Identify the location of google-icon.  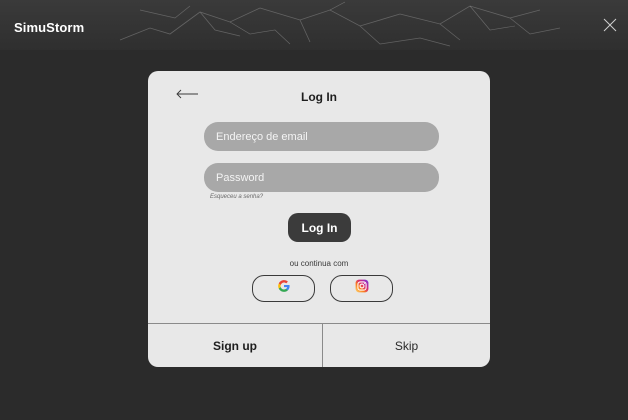
(284, 288).